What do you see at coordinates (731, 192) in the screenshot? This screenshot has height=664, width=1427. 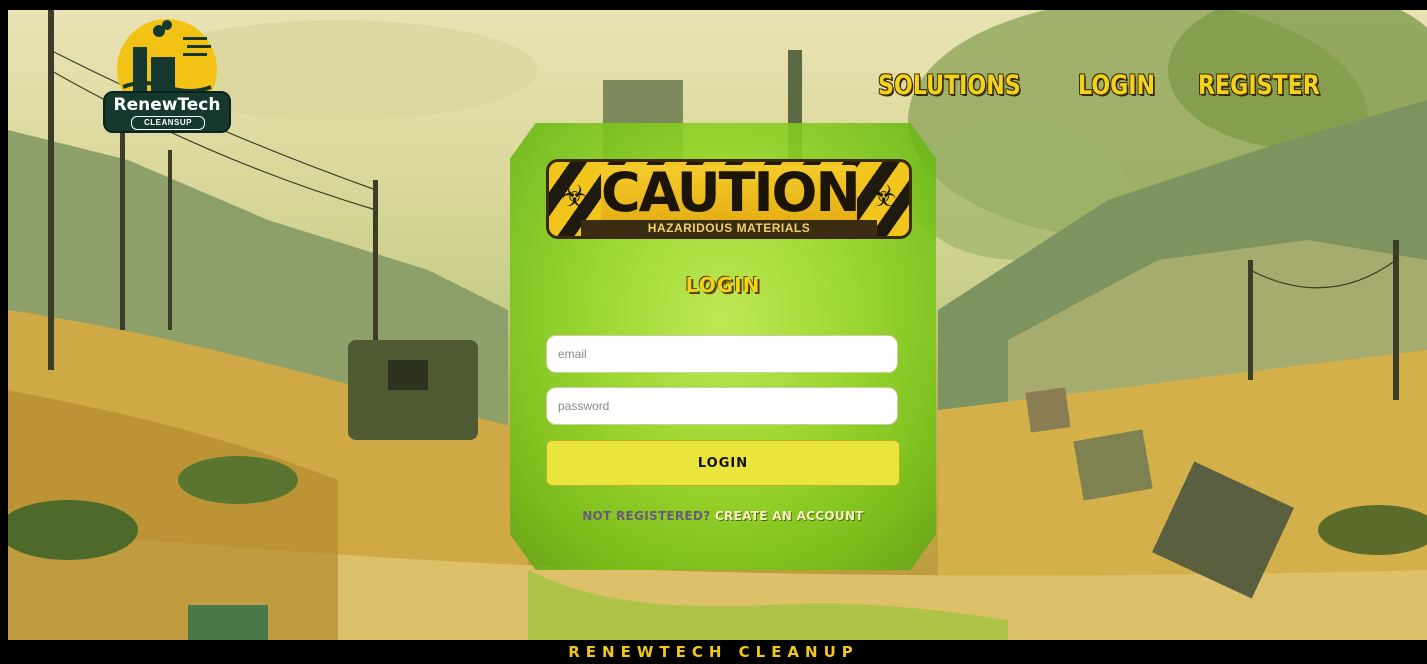 I see `caution-title: CAUTION` at bounding box center [731, 192].